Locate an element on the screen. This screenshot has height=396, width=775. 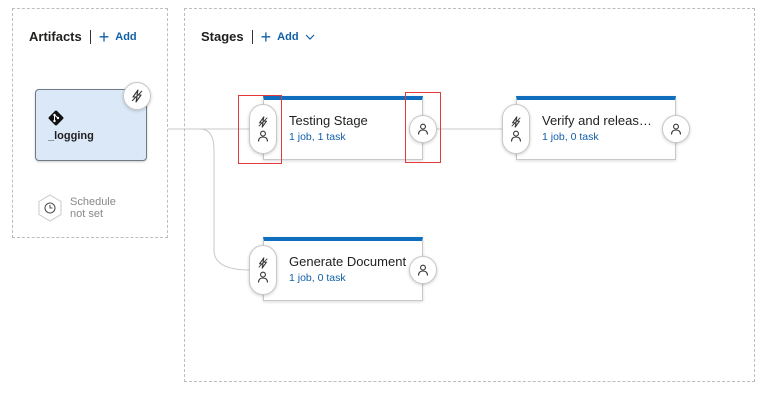
stage-card-verify-and-release: Verify and releas… 1 job, 0 task is located at coordinates (596, 128).